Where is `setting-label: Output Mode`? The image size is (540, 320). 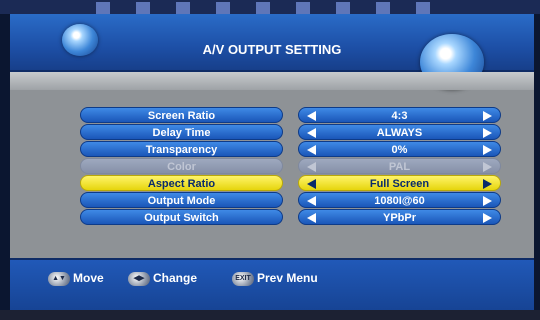
setting-label: Output Mode is located at coordinates (181, 200).